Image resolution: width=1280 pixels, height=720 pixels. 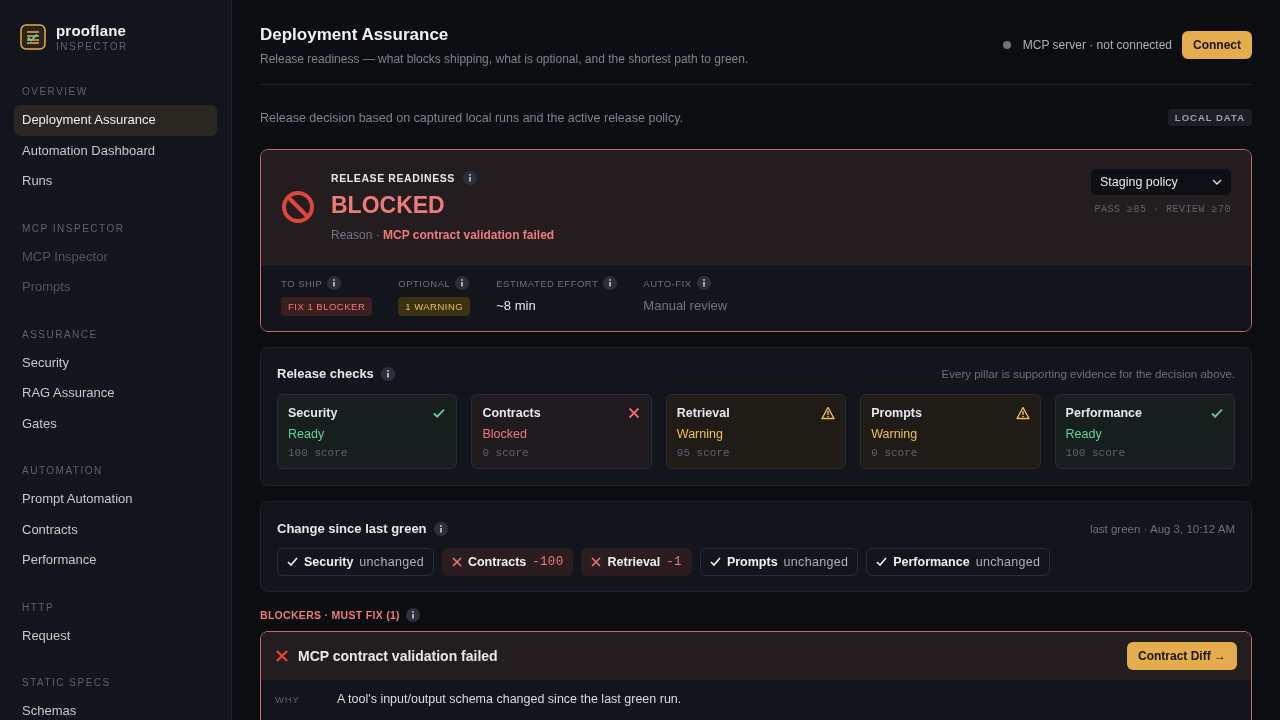 What do you see at coordinates (115, 150) in the screenshot?
I see `sidebar-item: Automation Dashboard` at bounding box center [115, 150].